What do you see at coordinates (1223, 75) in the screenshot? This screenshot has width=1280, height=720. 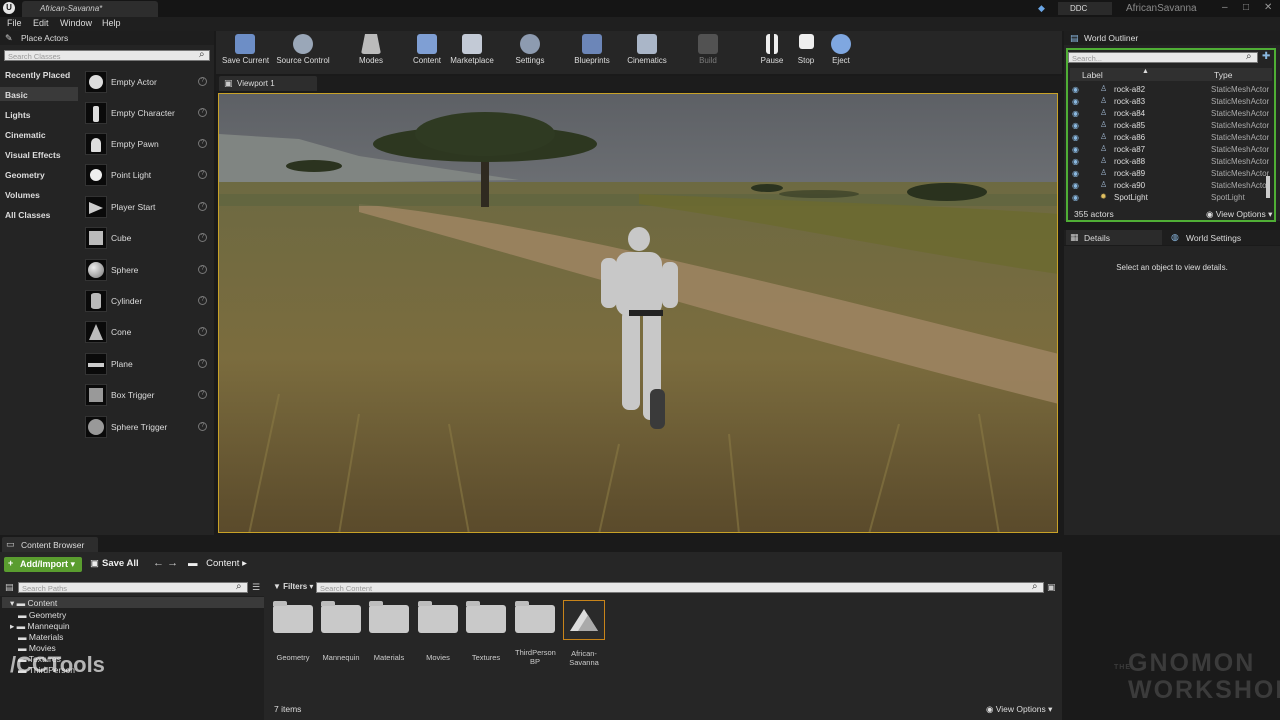 I see `col-type: Type` at bounding box center [1223, 75].